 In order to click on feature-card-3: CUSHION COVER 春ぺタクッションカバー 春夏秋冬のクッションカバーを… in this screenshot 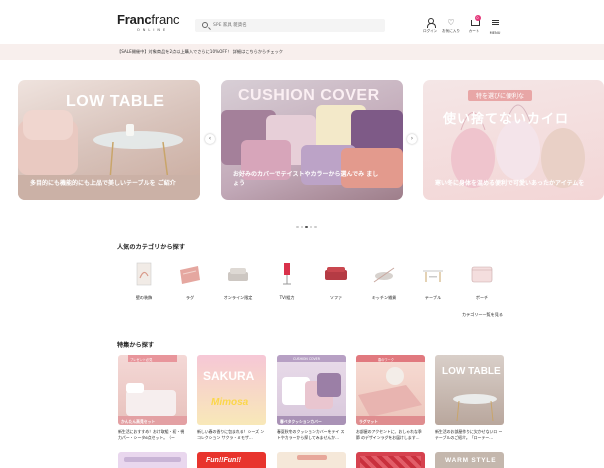, I will do `click(311, 398)`.